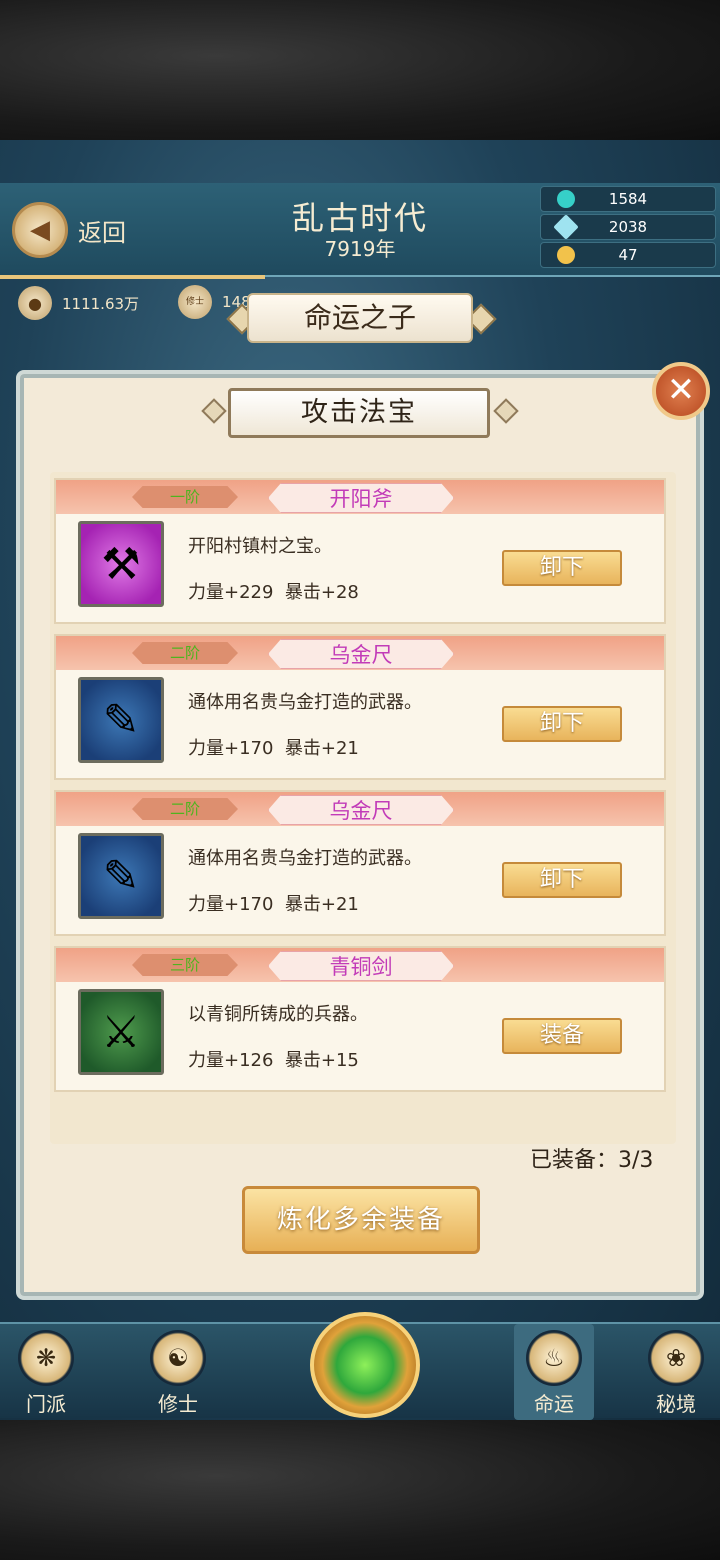  I want to click on spirit-stone-icon, so click(566, 199).